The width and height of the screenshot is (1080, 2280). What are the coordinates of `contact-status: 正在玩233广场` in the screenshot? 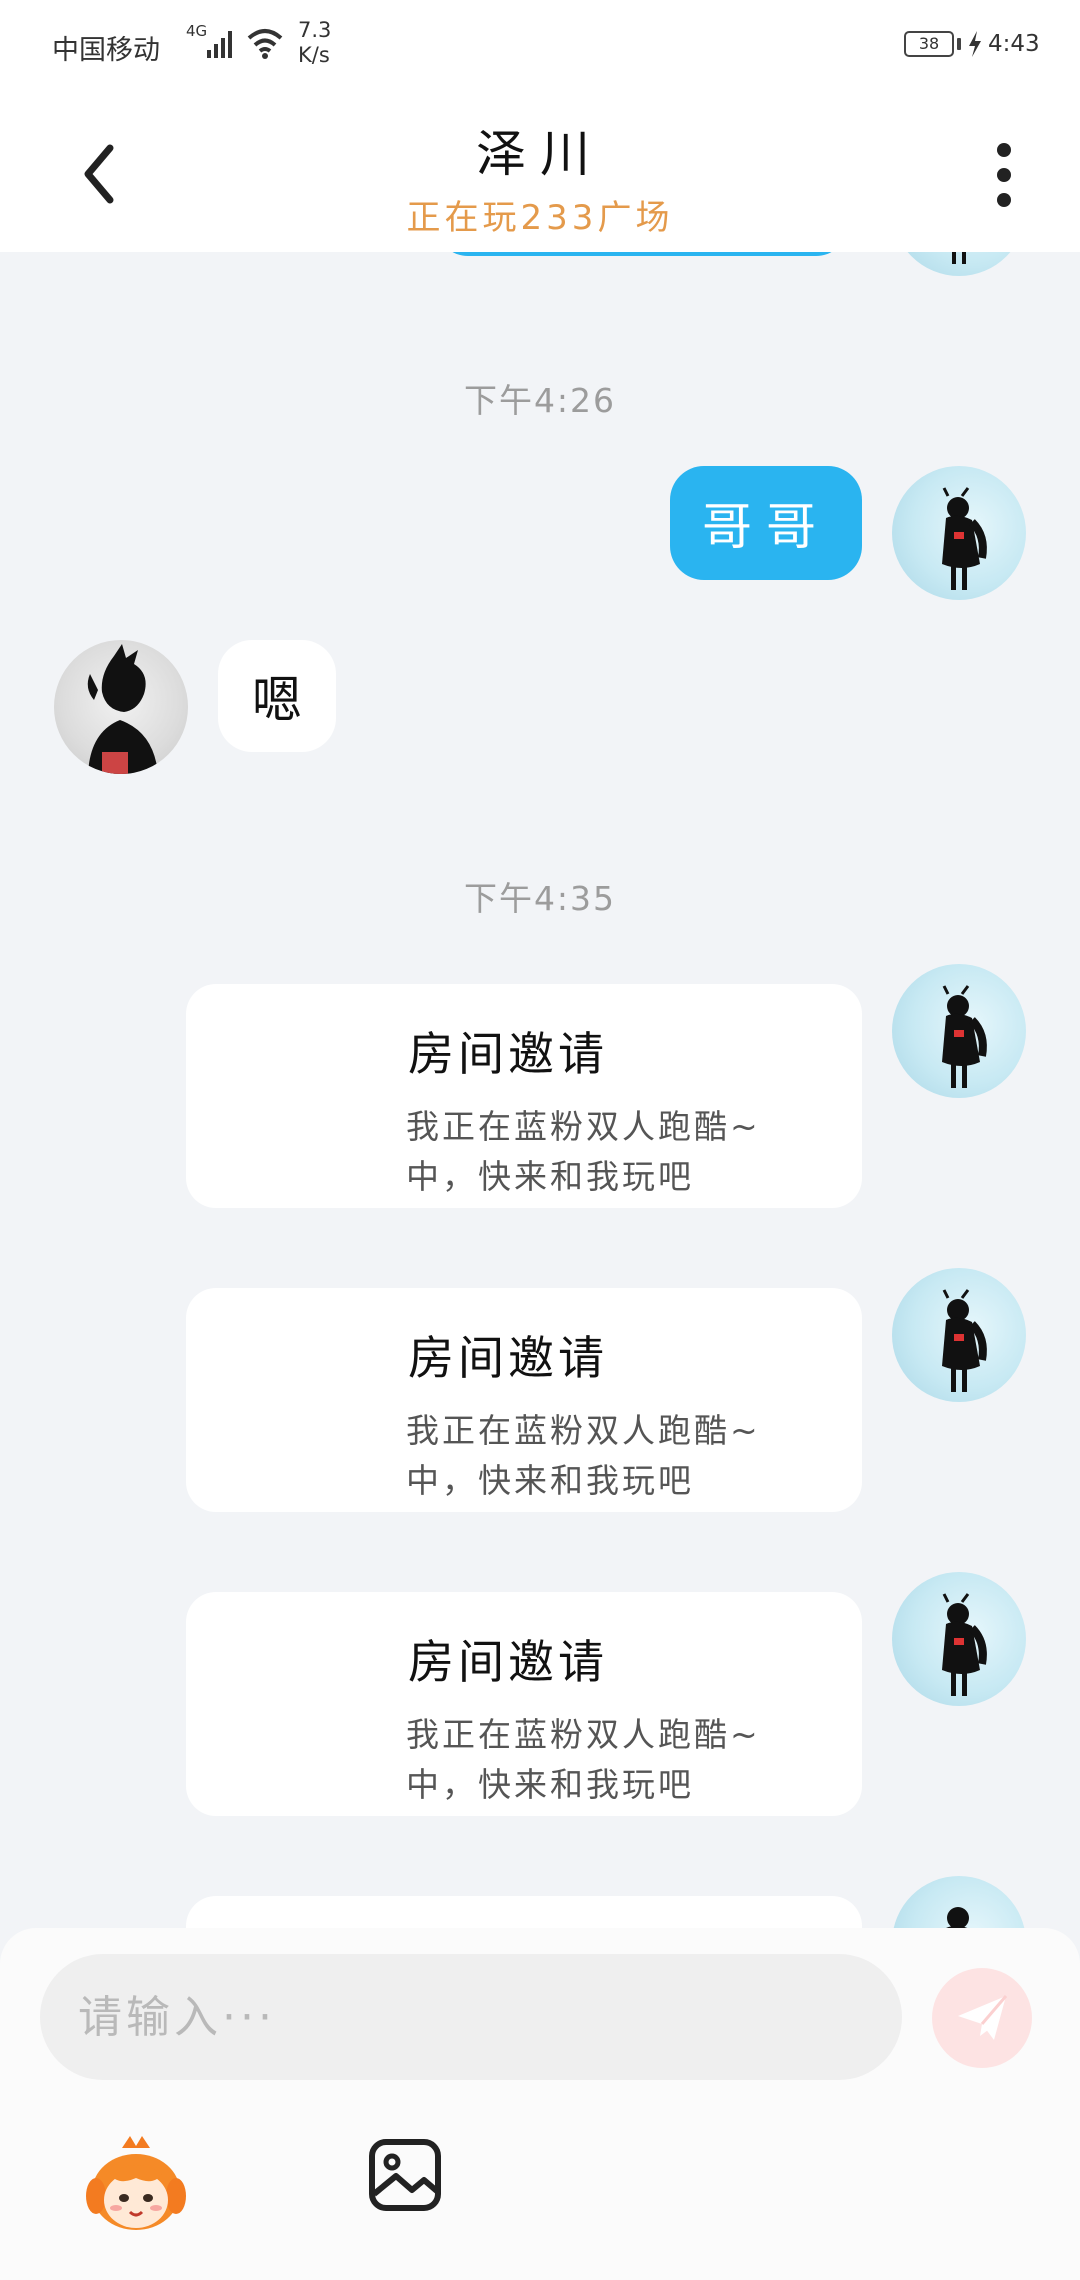 It's located at (540, 218).